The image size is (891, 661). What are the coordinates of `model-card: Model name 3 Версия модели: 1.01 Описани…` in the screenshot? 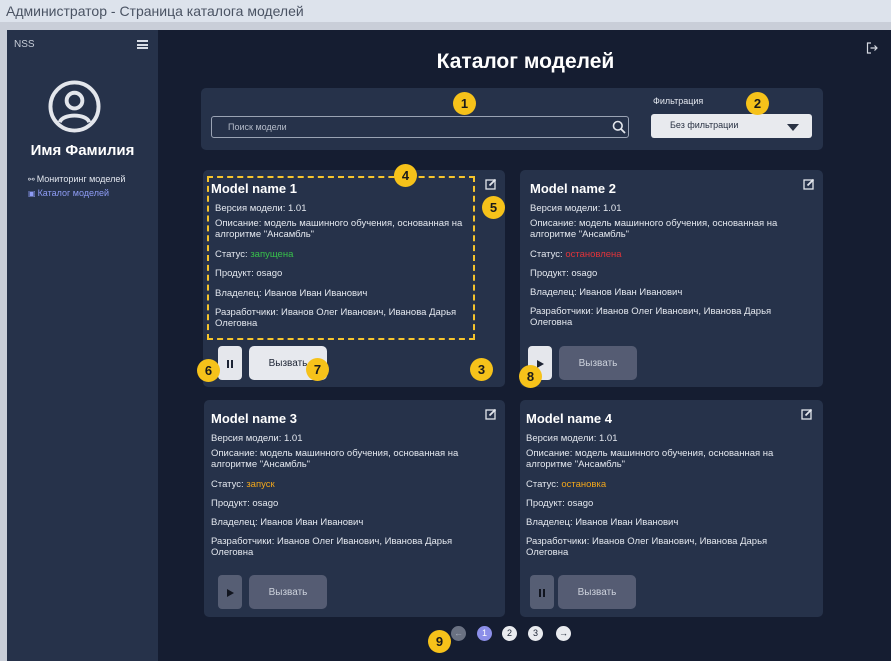 It's located at (354, 508).